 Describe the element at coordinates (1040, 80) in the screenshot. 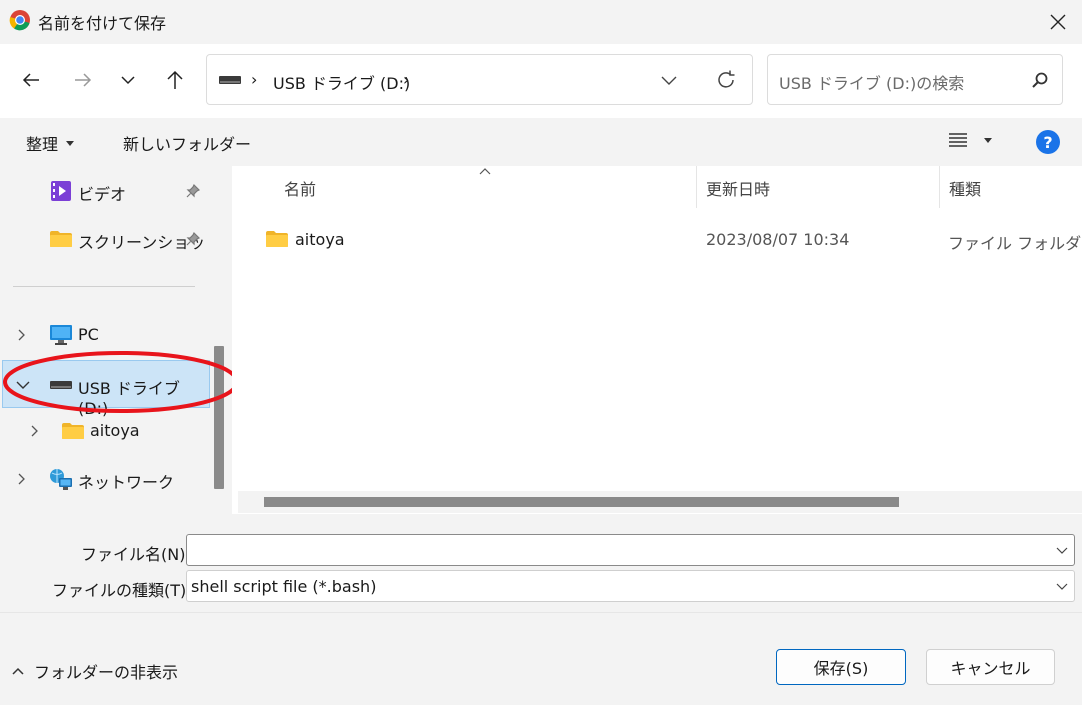

I see `search-icon` at that location.